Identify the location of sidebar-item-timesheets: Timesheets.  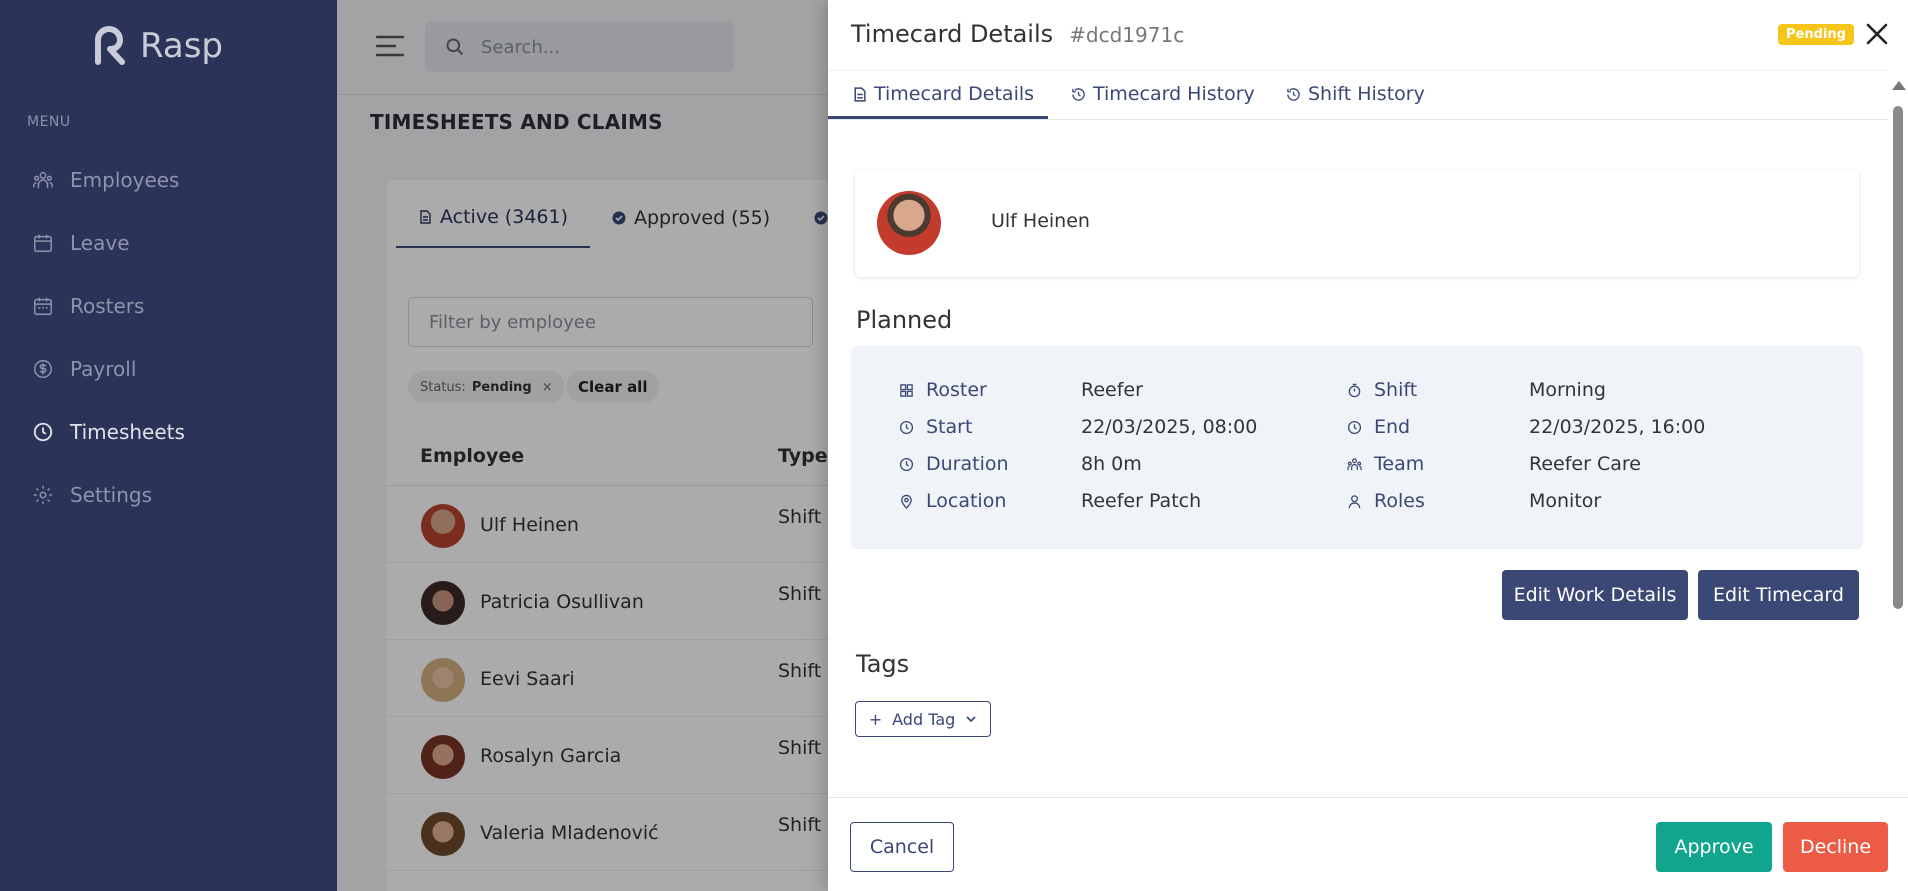
(168, 431).